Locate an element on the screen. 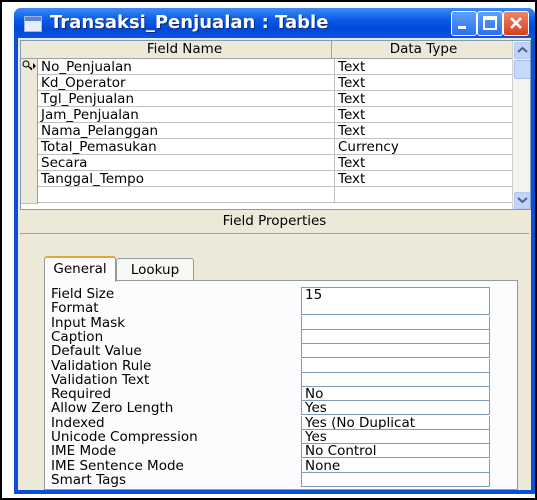 The width and height of the screenshot is (537, 500). field-row: Jam_Penjualan Text is located at coordinates (266, 115).